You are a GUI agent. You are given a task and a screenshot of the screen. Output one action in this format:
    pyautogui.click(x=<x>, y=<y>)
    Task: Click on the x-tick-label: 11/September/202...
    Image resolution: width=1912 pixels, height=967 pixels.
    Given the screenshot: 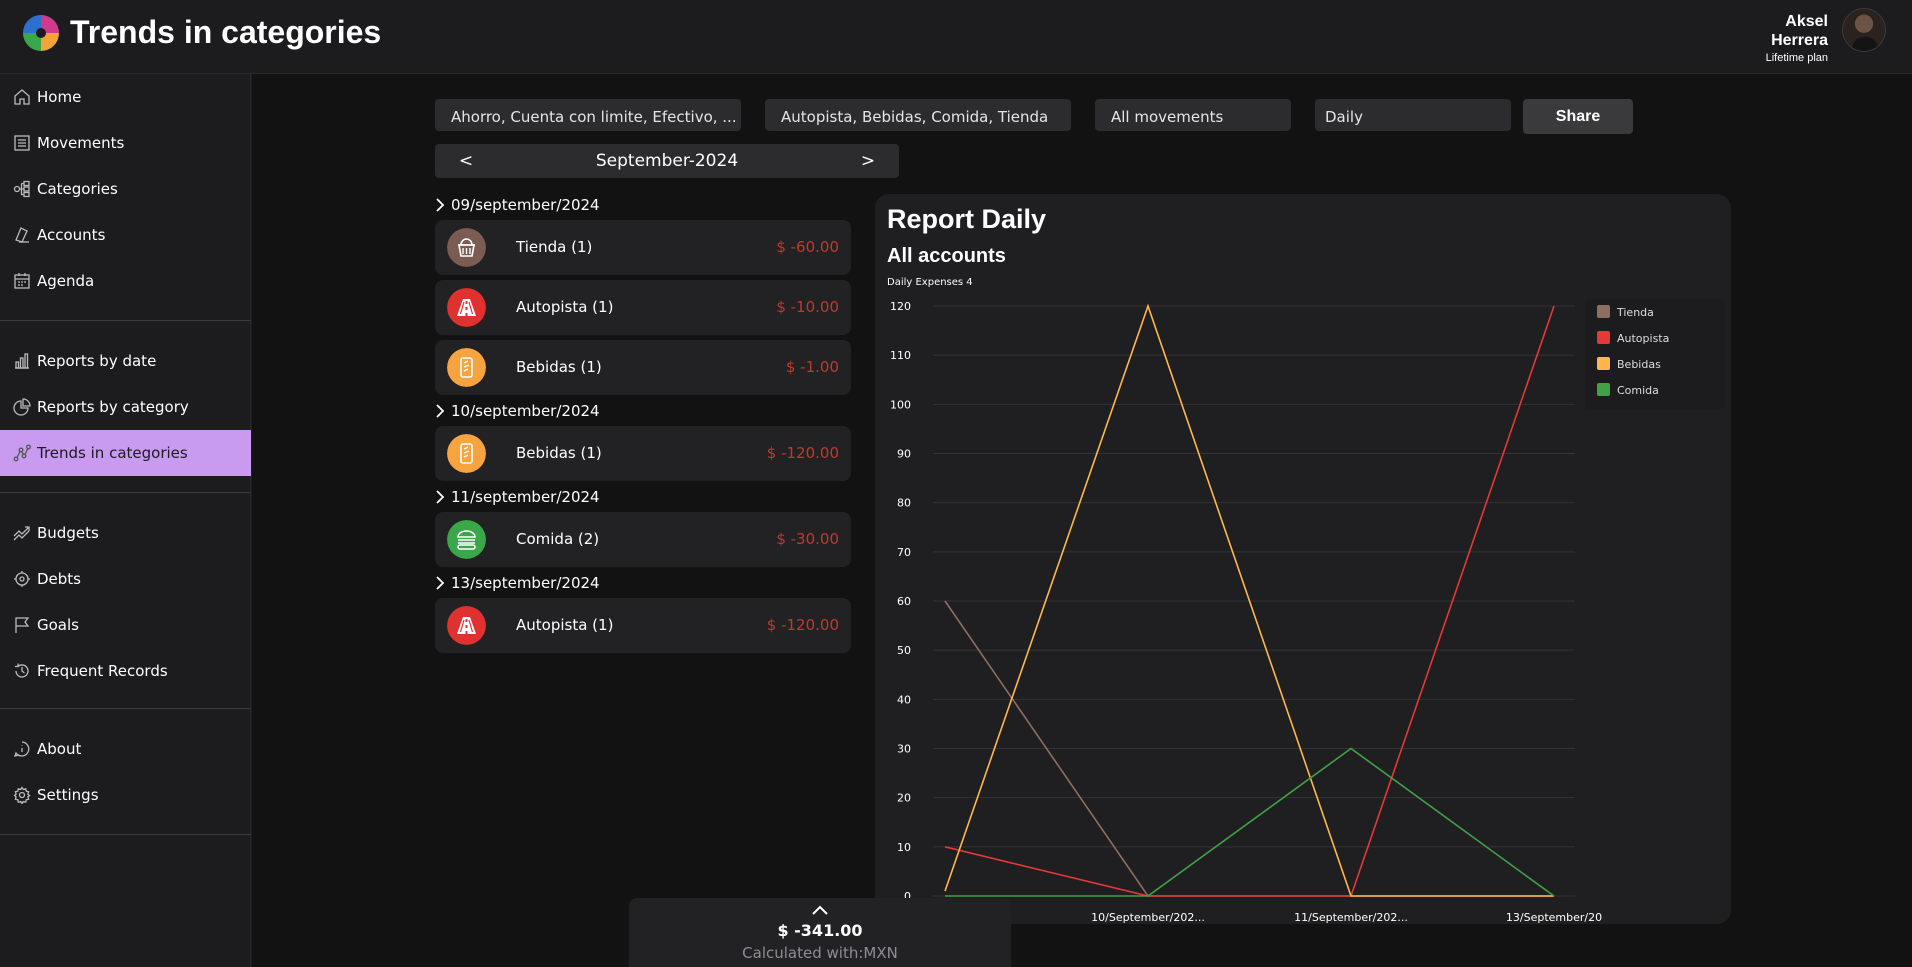 What is the action you would take?
    pyautogui.click(x=1351, y=917)
    